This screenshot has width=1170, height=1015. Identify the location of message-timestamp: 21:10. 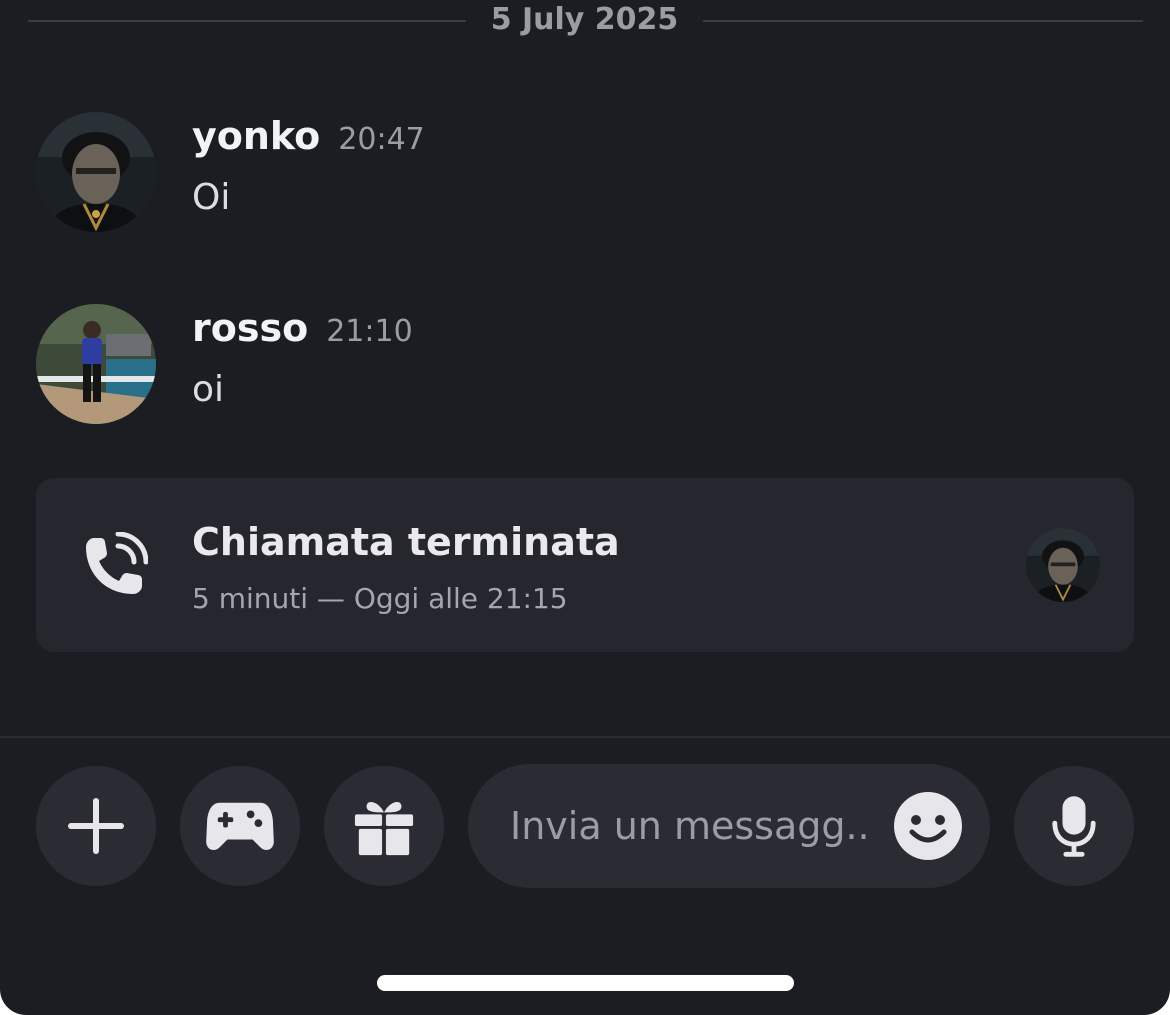
(369, 331).